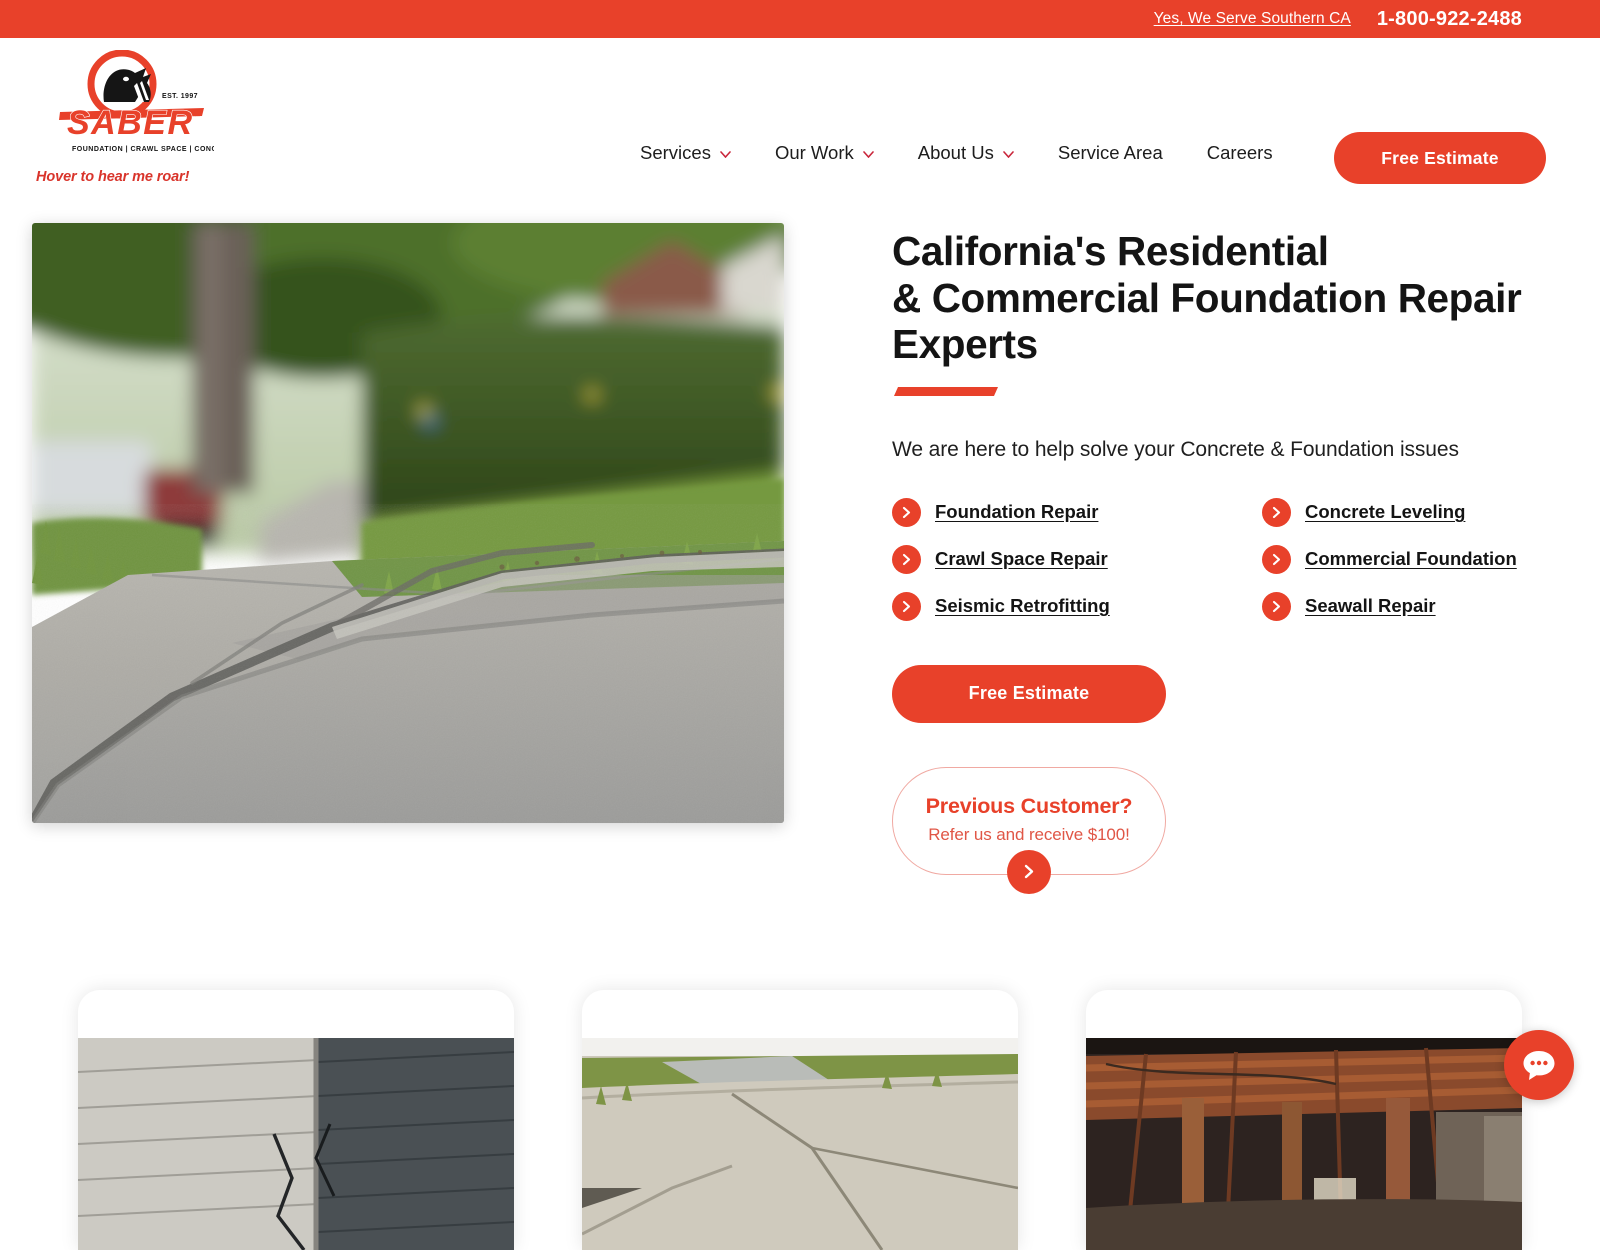 This screenshot has height=1250, width=1600. I want to click on nav-label: Our Work, so click(814, 153).